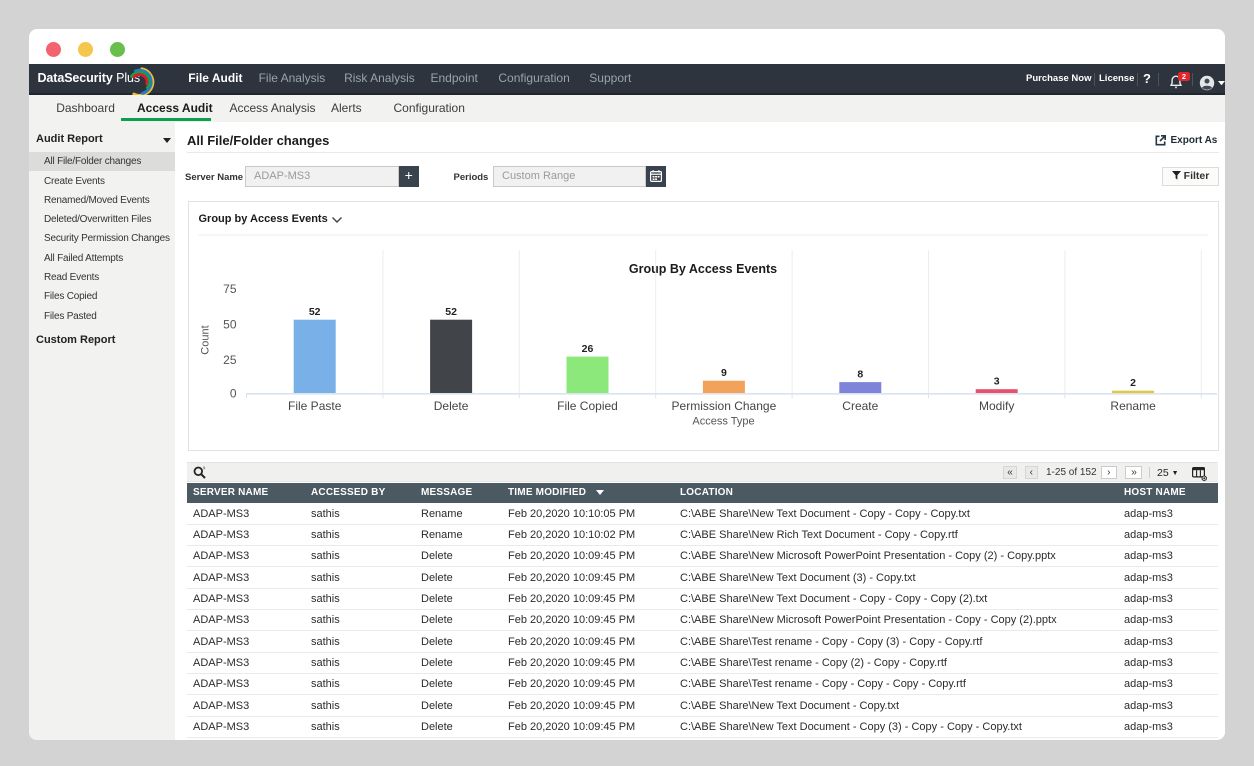 The height and width of the screenshot is (766, 1254). What do you see at coordinates (450, 406) in the screenshot?
I see `svg-text: Delete` at bounding box center [450, 406].